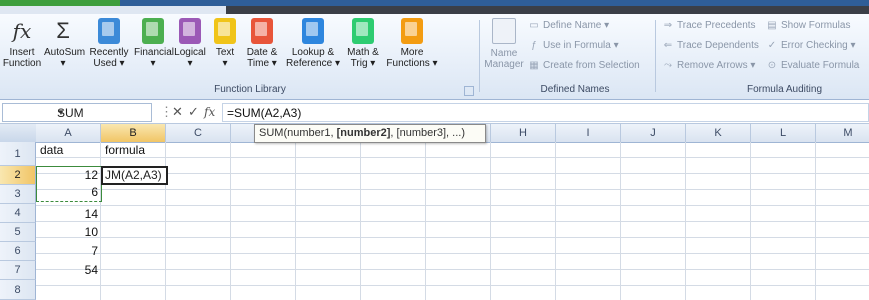 This screenshot has width=869, height=300. I want to click on book-date-icon, so click(262, 31).